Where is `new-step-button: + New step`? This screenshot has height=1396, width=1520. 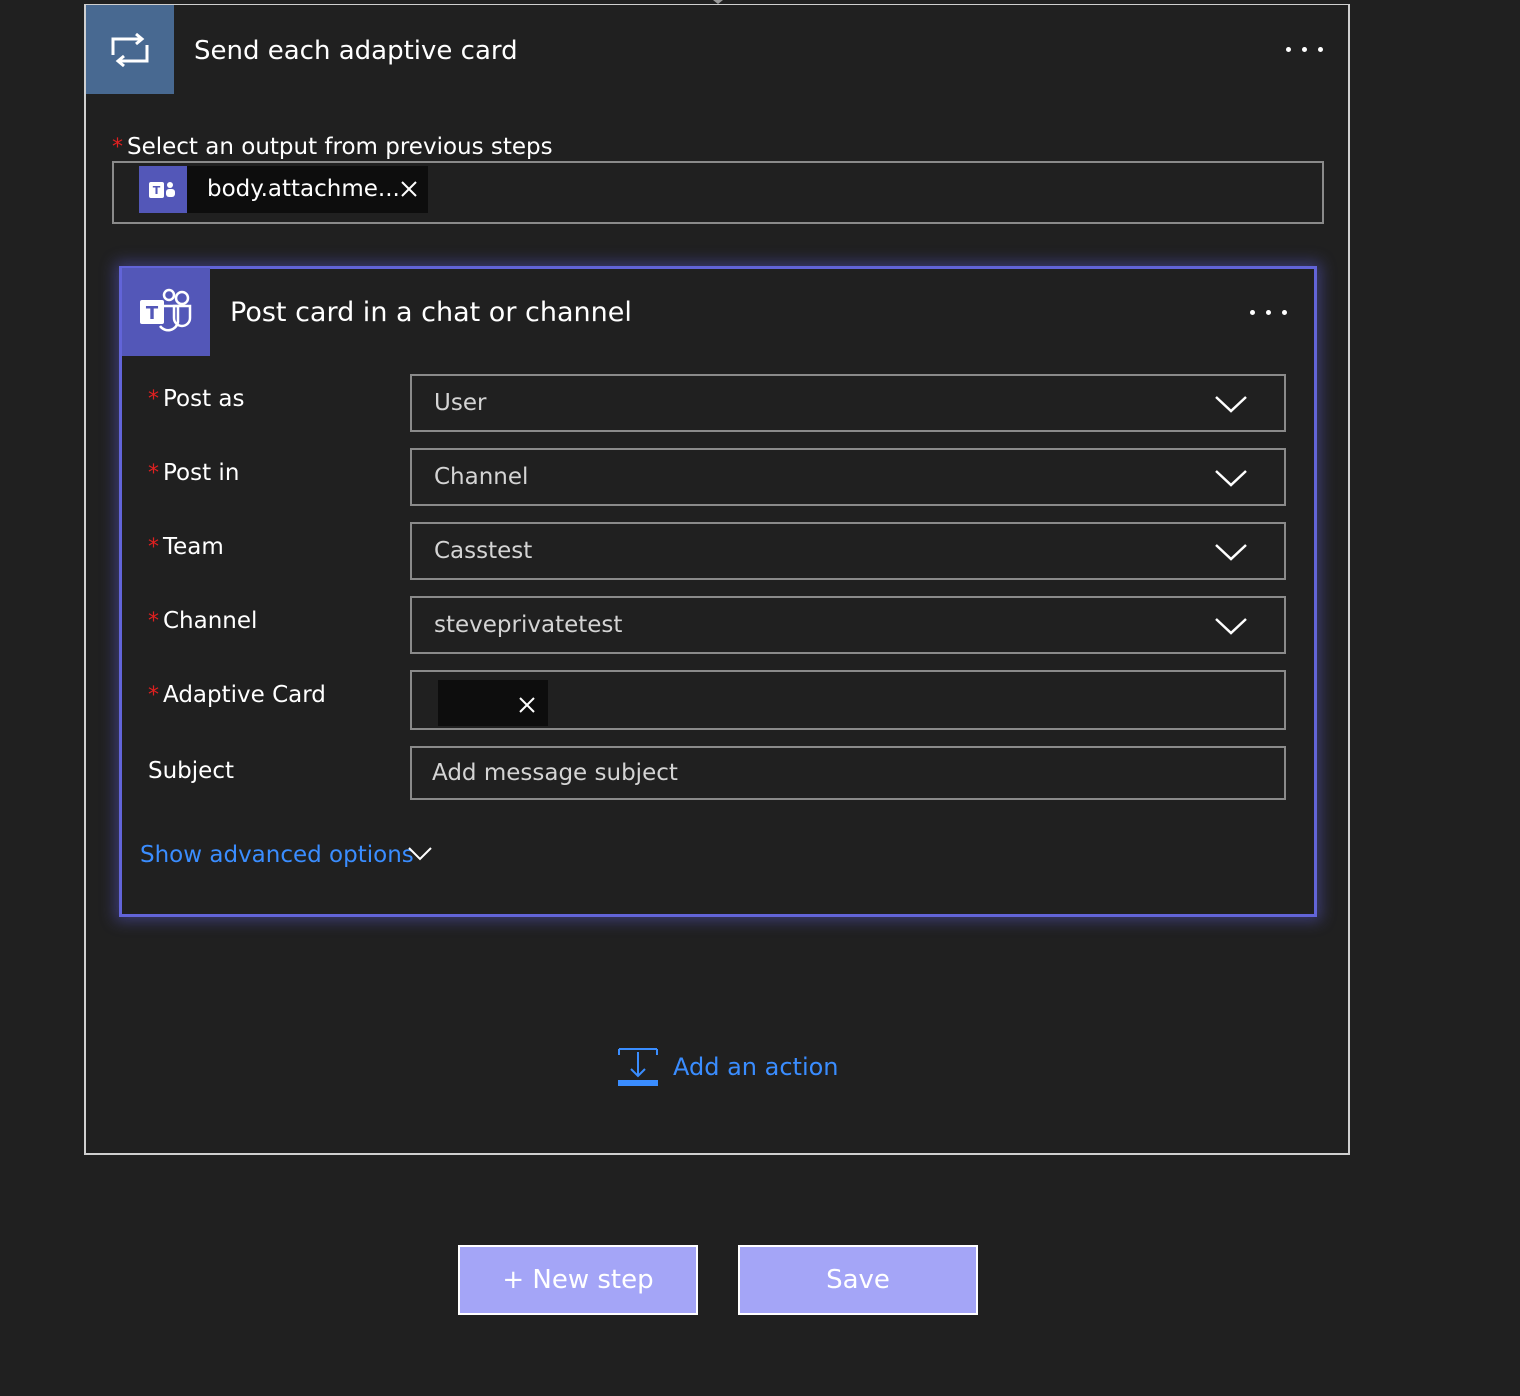
new-step-button: + New step is located at coordinates (578, 1280).